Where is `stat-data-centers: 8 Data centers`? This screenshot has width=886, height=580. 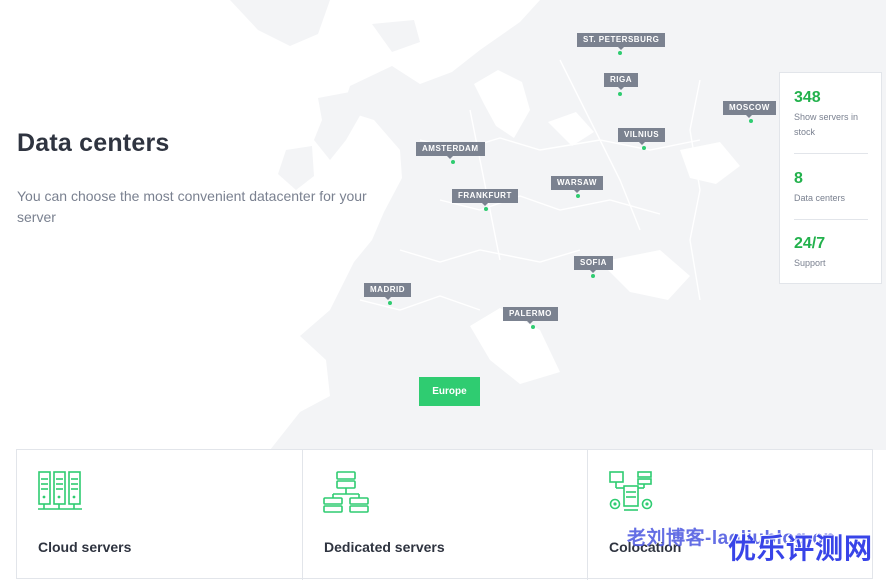
stat-data-centers: 8 Data centers is located at coordinates (832, 188).